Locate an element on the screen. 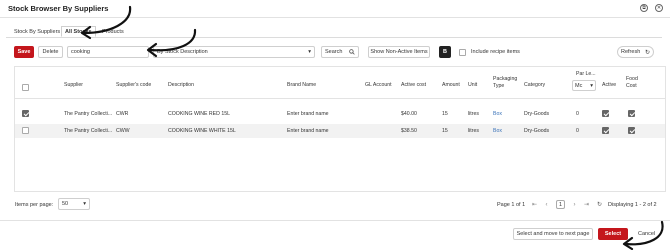 Image resolution: width=670 pixels, height=250 pixels. cell-code: CWR is located at coordinates (122, 114).